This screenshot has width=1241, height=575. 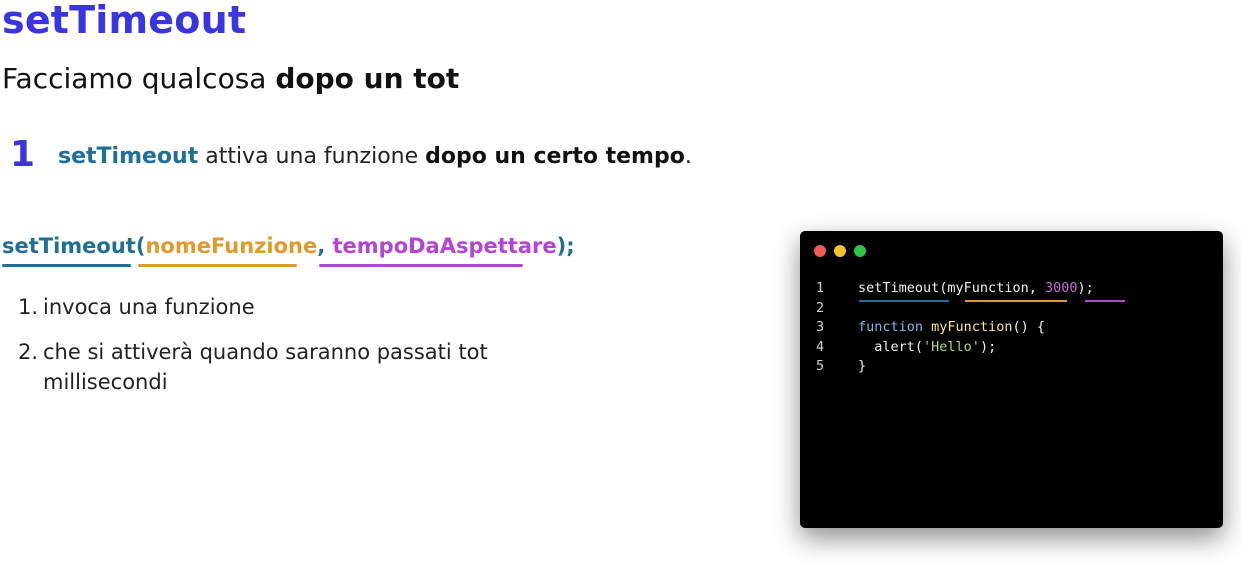 I want to click on code-arg2: 3000, so click(x=1061, y=288).